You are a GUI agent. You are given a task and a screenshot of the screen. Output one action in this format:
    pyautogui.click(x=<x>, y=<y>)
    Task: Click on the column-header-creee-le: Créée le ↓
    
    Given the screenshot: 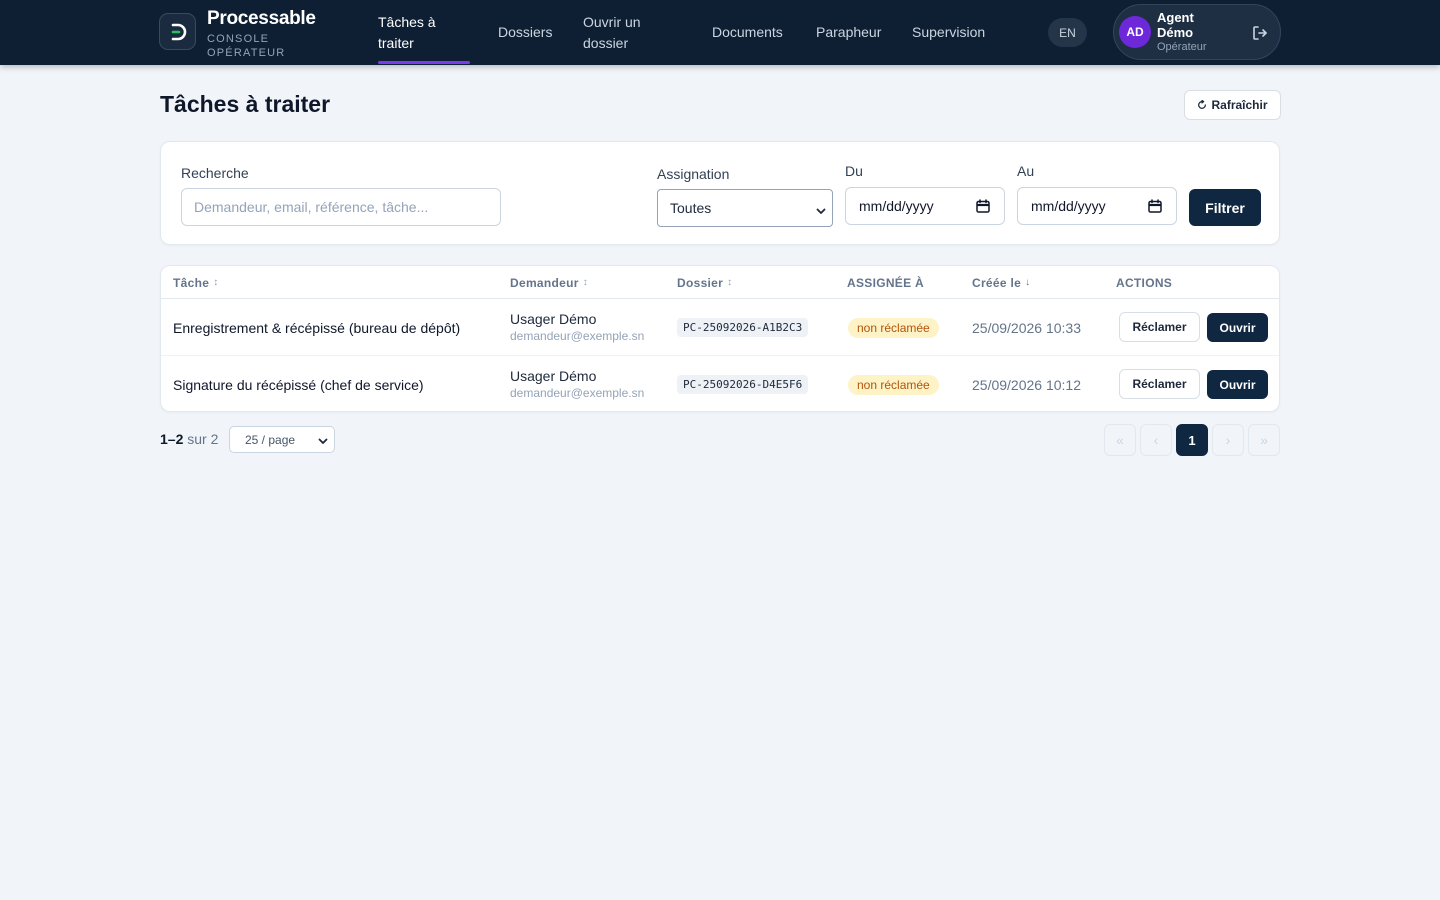 What is the action you would take?
    pyautogui.click(x=1001, y=282)
    